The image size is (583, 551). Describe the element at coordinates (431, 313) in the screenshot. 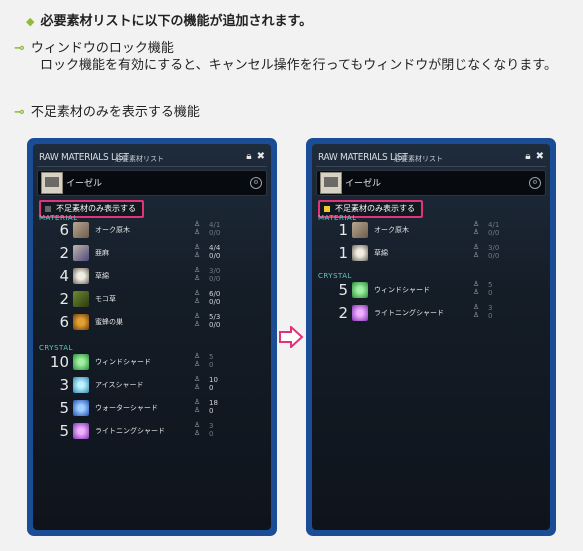

I see `list-item: 2 ライトニングシャード ♙ ♙ 30` at that location.